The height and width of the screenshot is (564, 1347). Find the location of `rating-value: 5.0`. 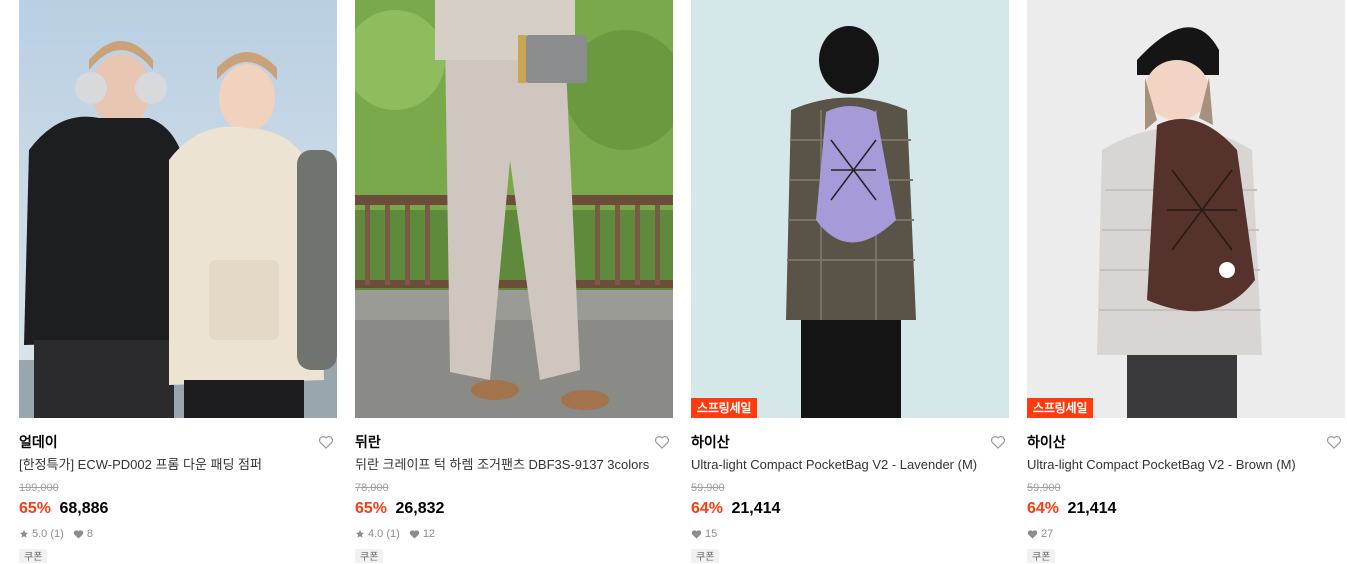

rating-value: 5.0 is located at coordinates (40, 534).